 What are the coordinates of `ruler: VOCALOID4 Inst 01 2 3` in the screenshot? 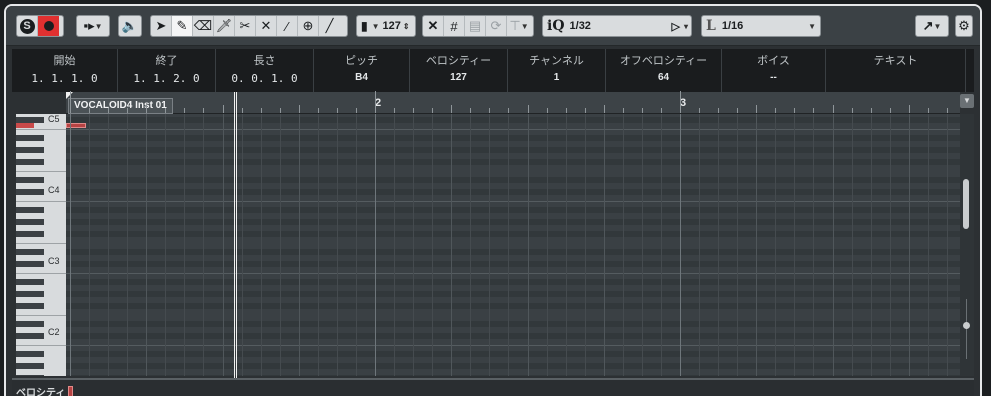 It's located at (513, 102).